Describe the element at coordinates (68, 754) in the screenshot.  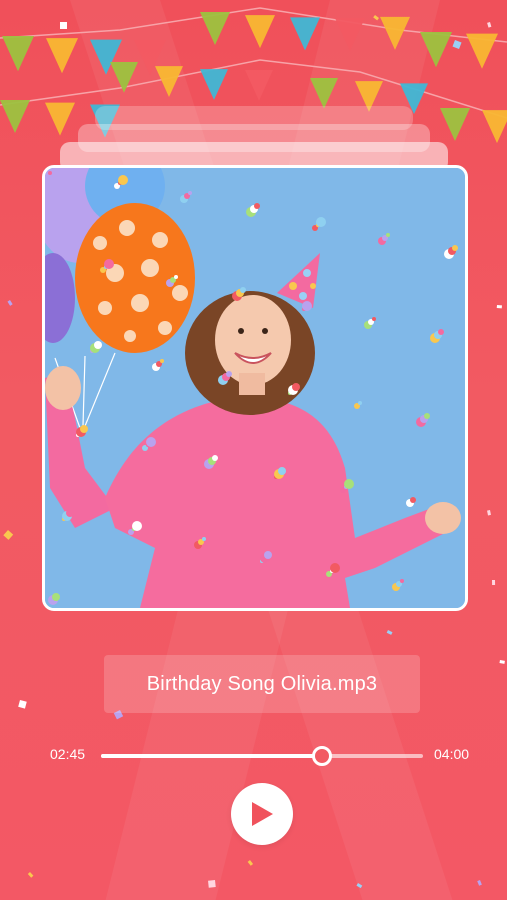
I see `current-time: 02:45` at that location.